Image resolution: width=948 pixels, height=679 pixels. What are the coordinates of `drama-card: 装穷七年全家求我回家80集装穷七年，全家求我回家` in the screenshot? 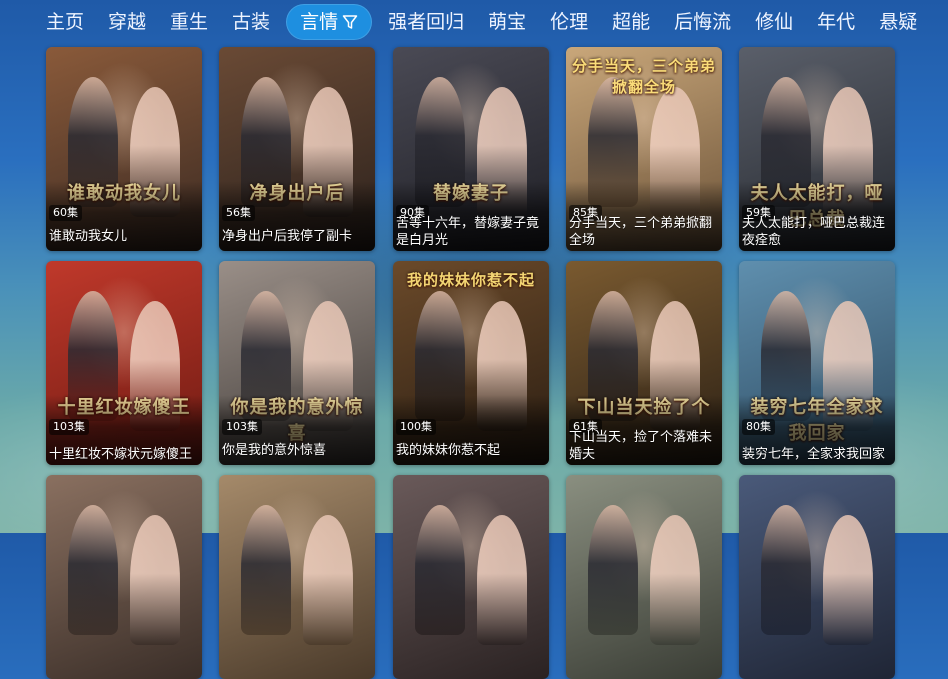 It's located at (817, 363).